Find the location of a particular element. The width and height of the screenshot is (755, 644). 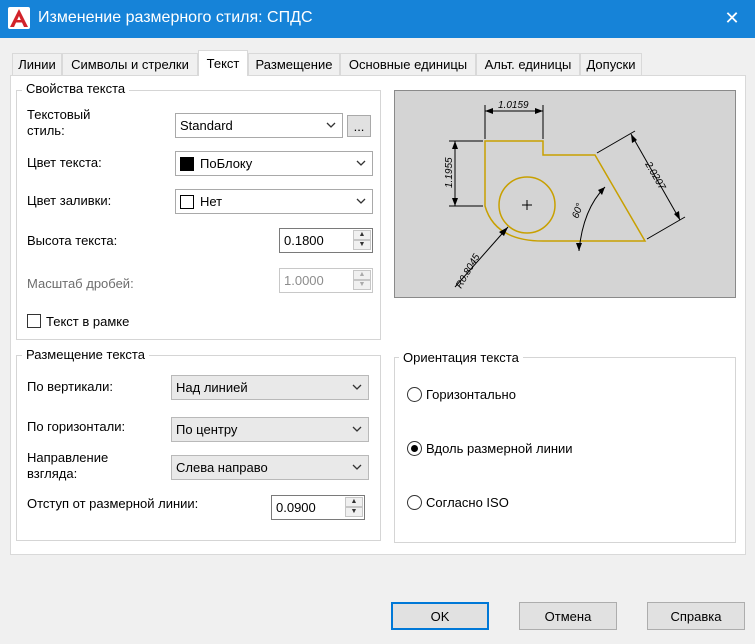

text-style-label-line2: стиль: is located at coordinates (46, 130).